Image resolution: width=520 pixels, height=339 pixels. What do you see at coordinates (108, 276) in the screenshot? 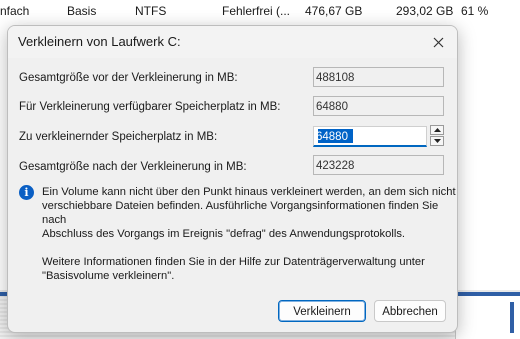
I see `help-text-line: "Basisvolume verkleinern".` at bounding box center [108, 276].